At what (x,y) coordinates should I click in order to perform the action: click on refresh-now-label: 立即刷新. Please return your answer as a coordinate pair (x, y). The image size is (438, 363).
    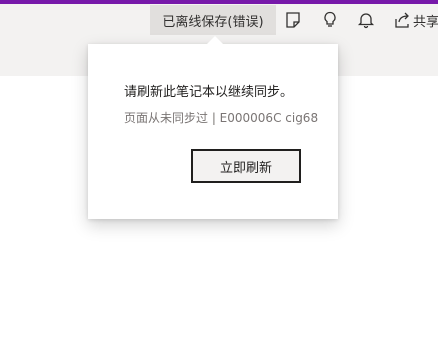
    Looking at the image, I should click on (245, 168).